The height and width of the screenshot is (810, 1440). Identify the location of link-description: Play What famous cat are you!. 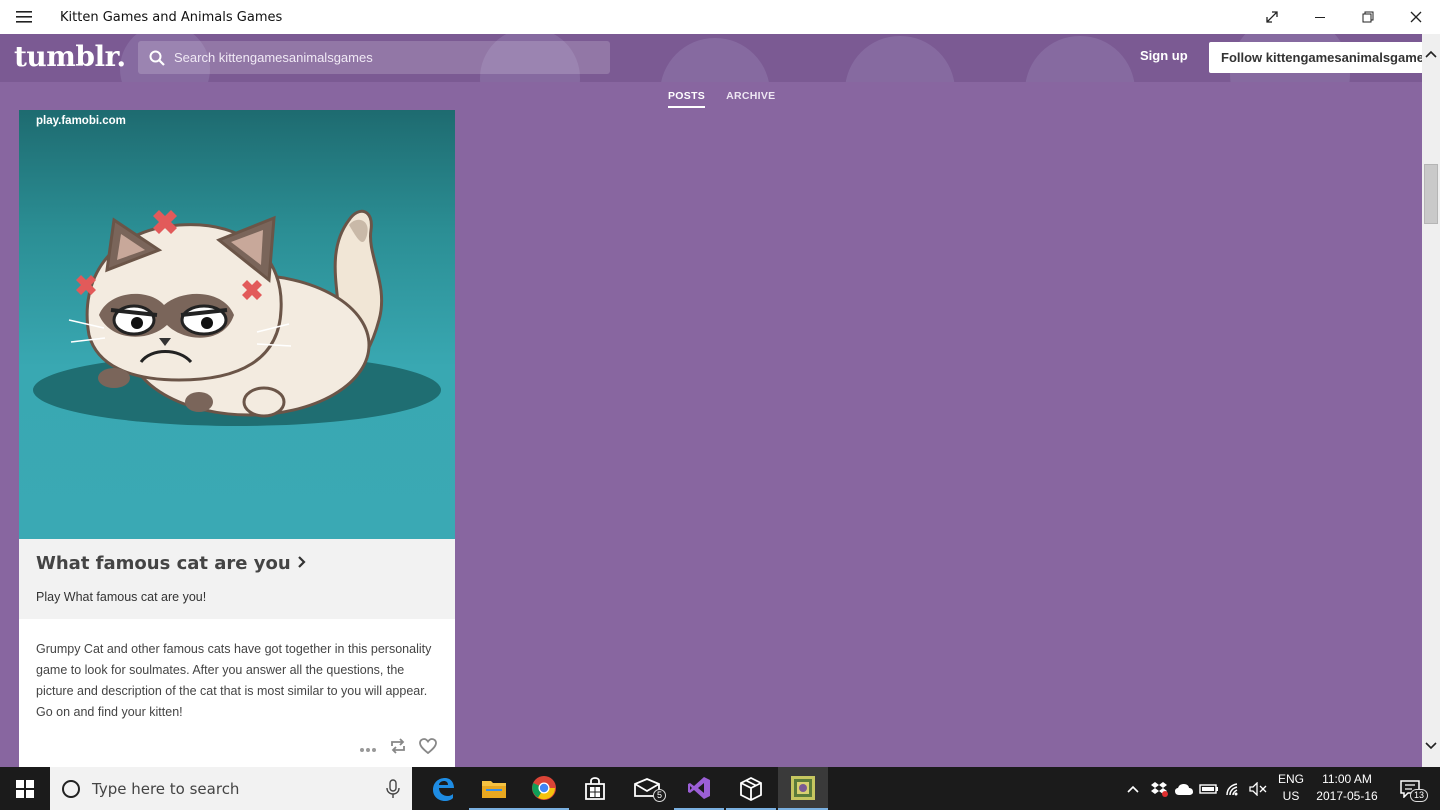
(121, 597).